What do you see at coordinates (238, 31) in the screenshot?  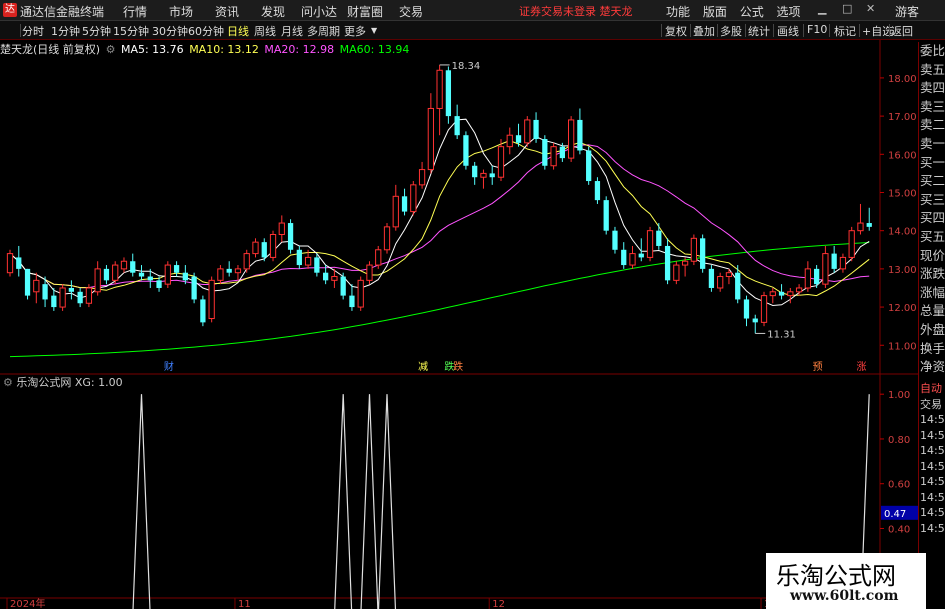 I see `period-daily: 日线` at bounding box center [238, 31].